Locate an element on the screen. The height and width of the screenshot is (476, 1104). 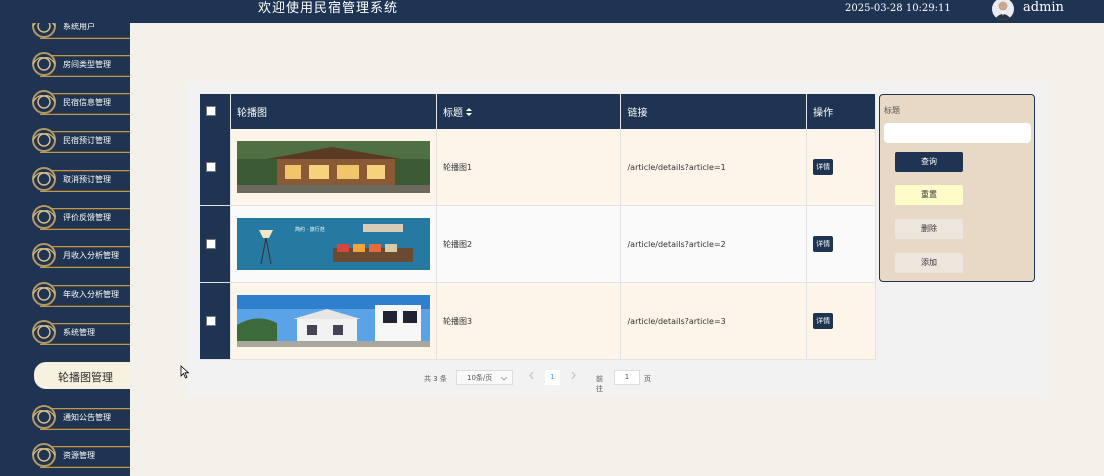
search-label: 标题 is located at coordinates (892, 110).